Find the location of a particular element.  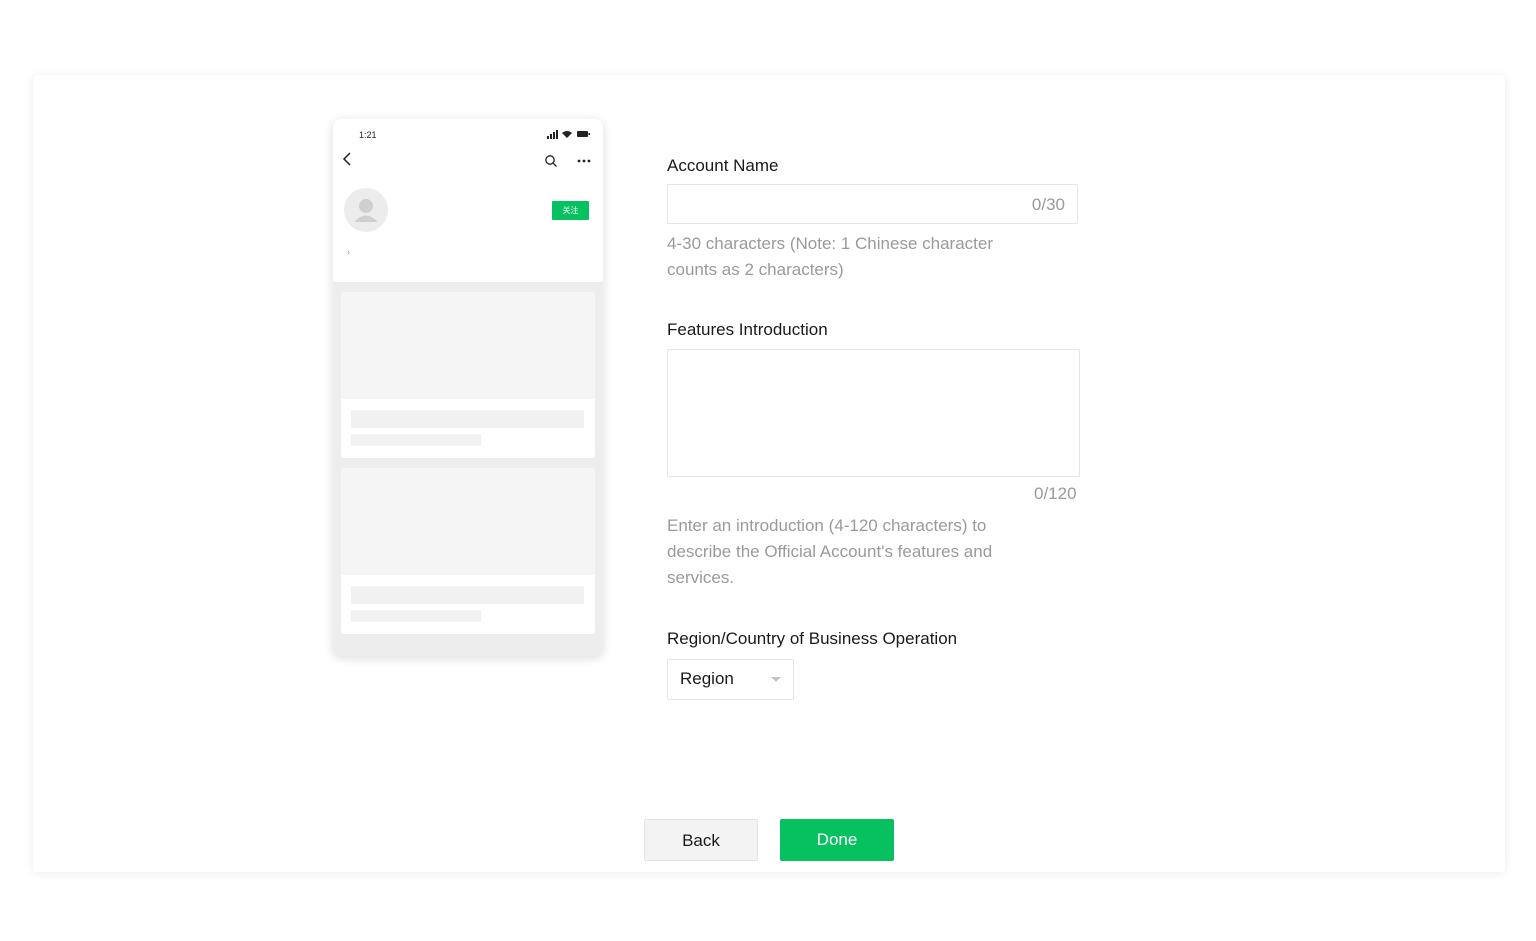

region-select: Region is located at coordinates (730, 679).